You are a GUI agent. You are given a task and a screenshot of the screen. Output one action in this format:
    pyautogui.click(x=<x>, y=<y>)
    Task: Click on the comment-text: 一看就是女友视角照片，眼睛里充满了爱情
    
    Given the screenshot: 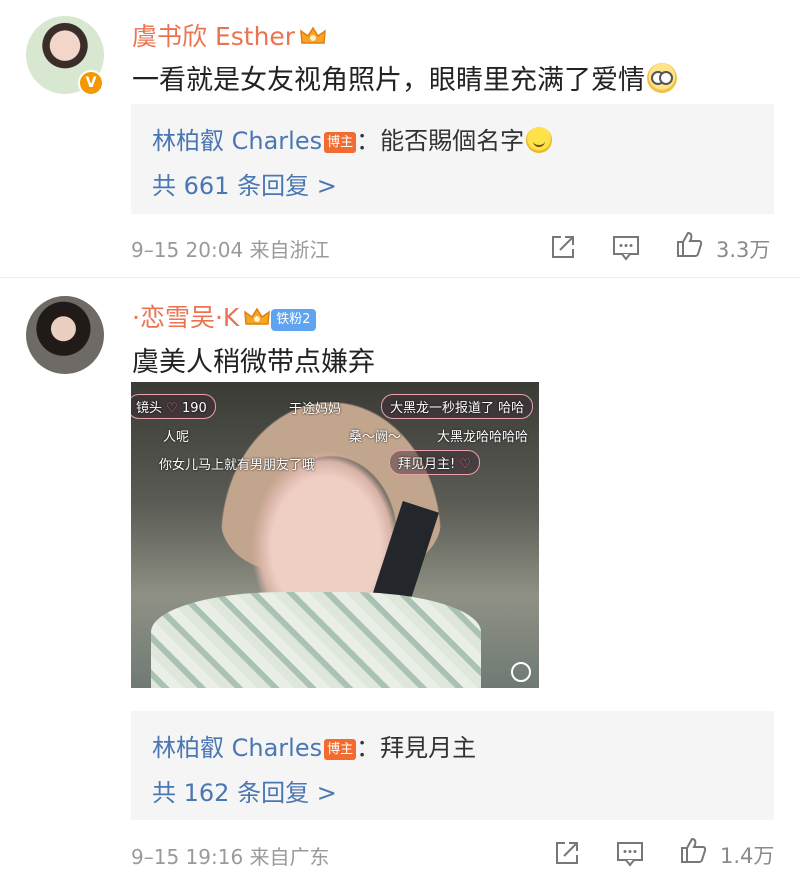 What is the action you would take?
    pyautogui.click(x=404, y=77)
    